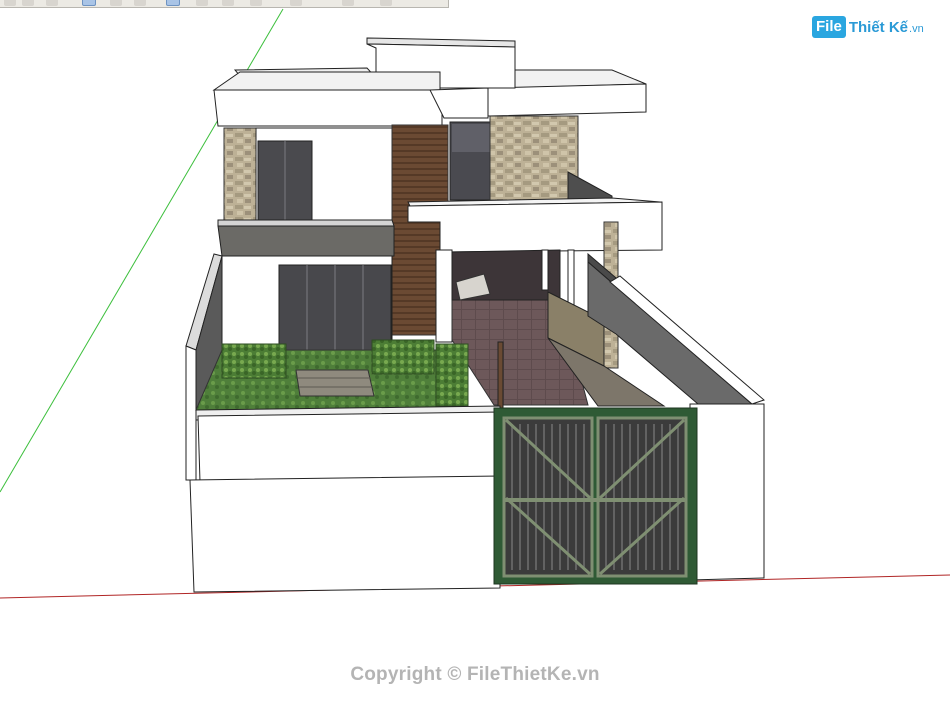 This screenshot has height=710, width=950. Describe the element at coordinates (475, 674) in the screenshot. I see `copyright-watermark: Copyright © FileThietKe.vn` at that location.